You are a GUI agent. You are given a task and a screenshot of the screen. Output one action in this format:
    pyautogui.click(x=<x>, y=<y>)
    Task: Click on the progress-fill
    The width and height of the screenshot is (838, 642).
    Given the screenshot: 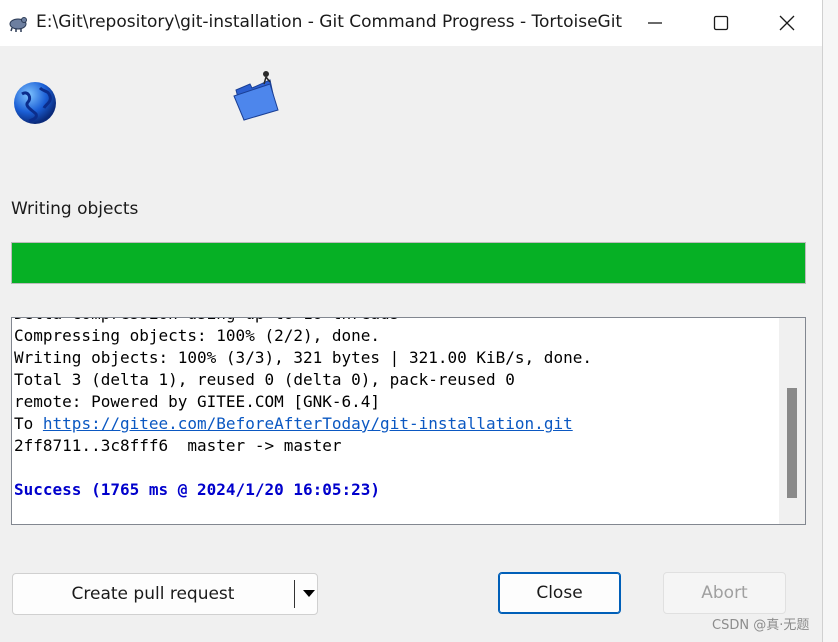 What is the action you would take?
    pyautogui.click(x=408, y=263)
    